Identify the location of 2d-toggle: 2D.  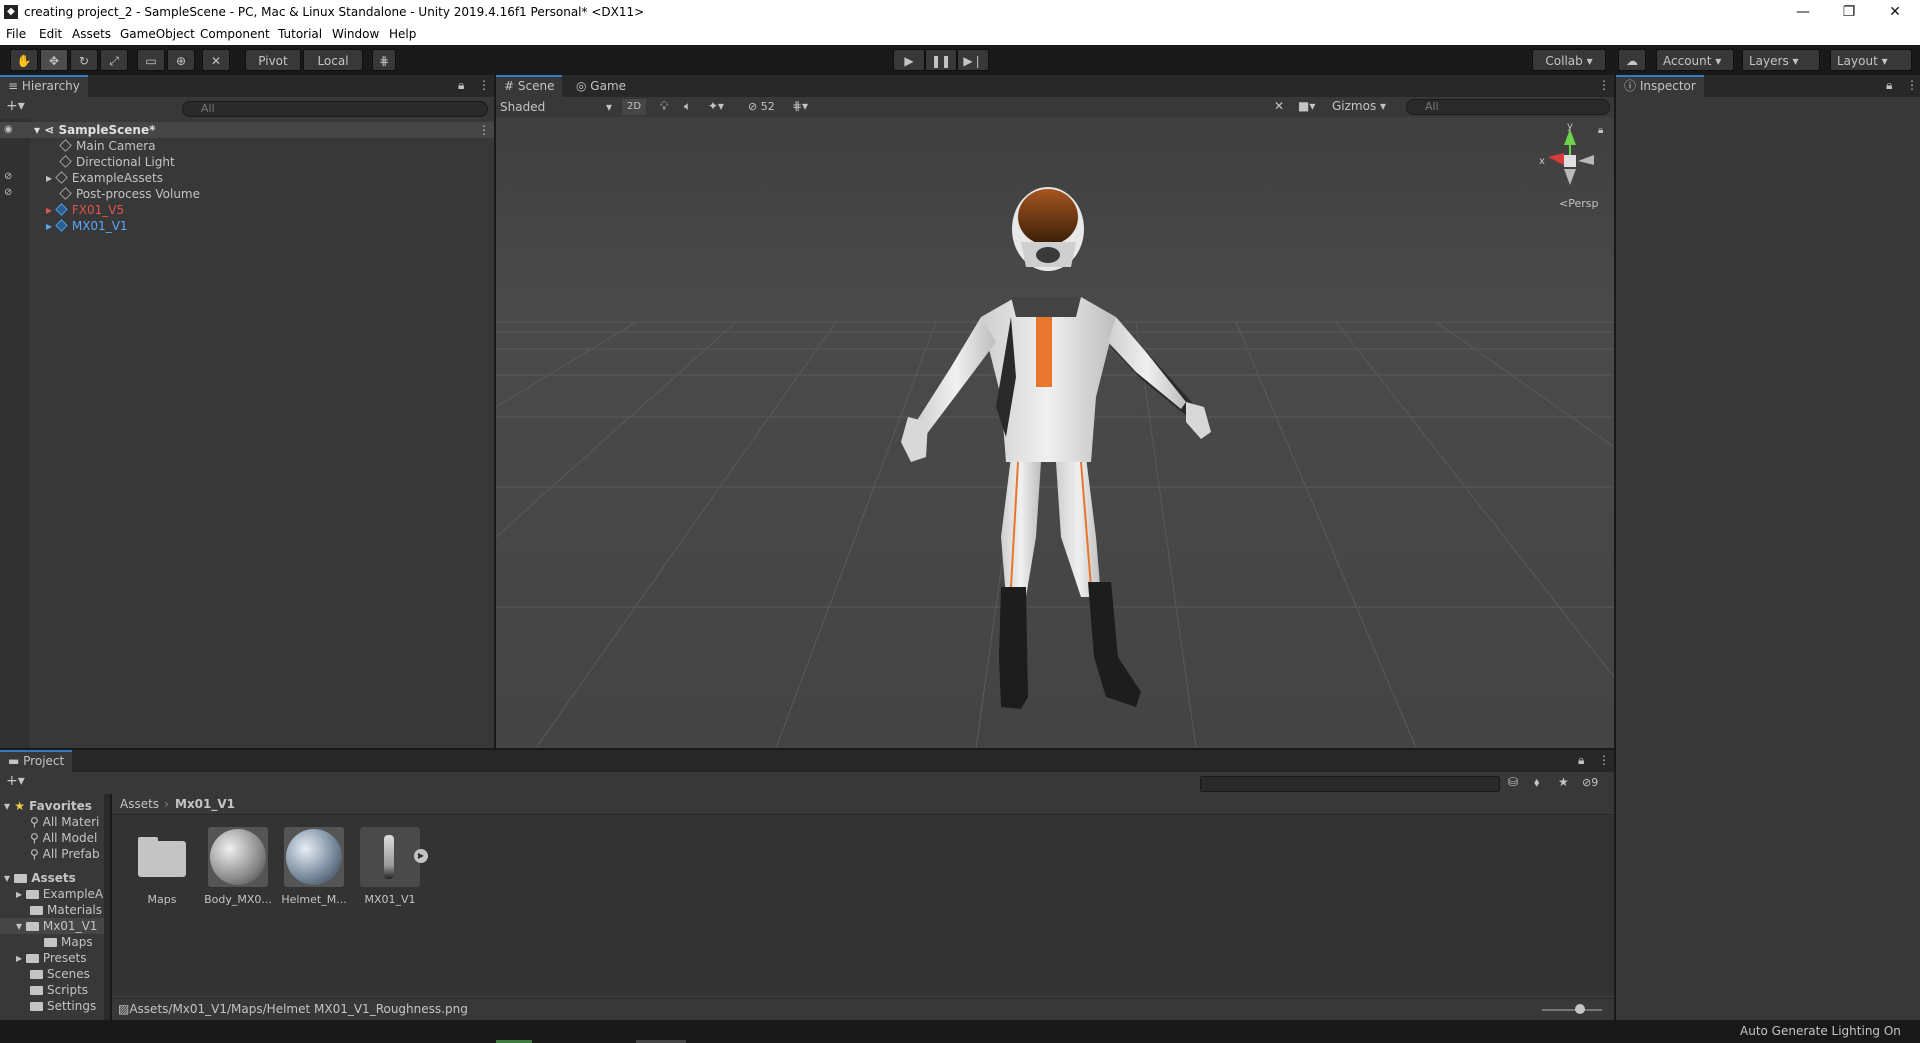
(634, 107).